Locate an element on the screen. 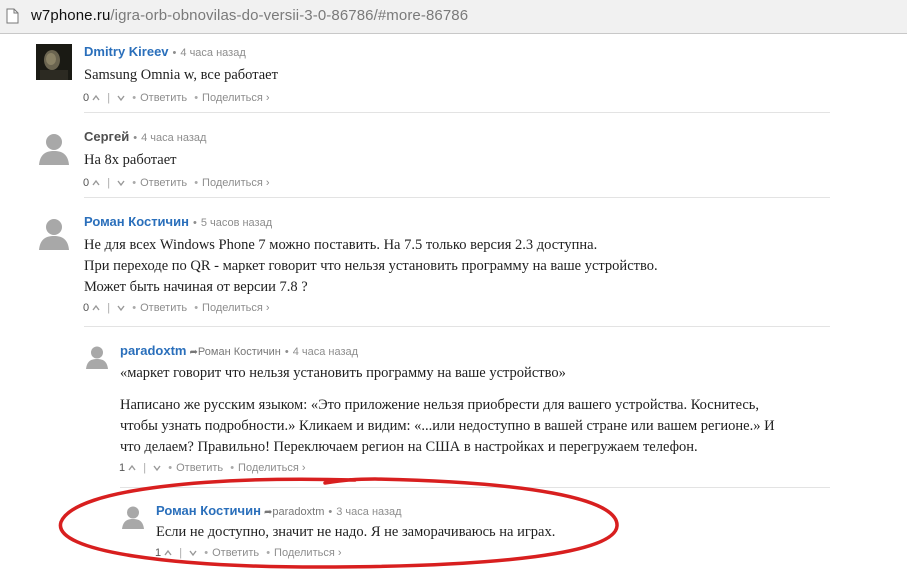 This screenshot has height=572, width=907. url-host: w7phone.ru is located at coordinates (71, 15).